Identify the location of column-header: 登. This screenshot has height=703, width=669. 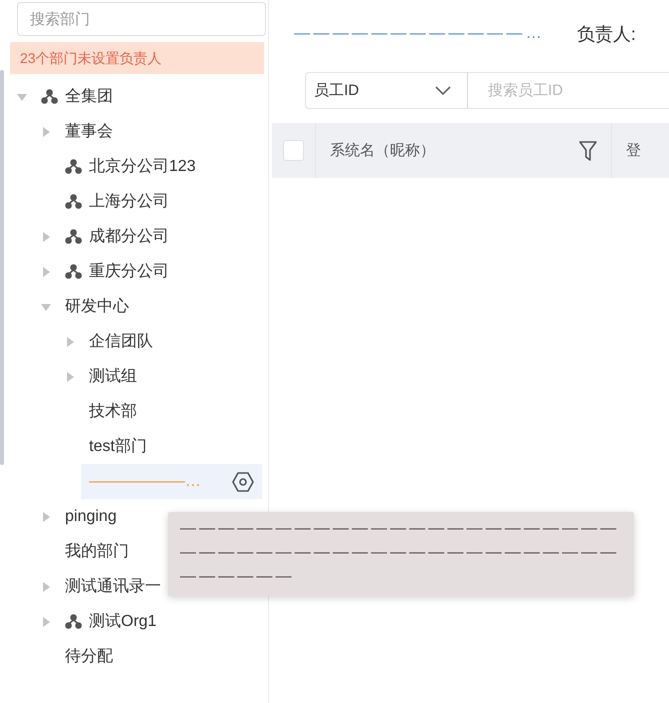
(633, 150).